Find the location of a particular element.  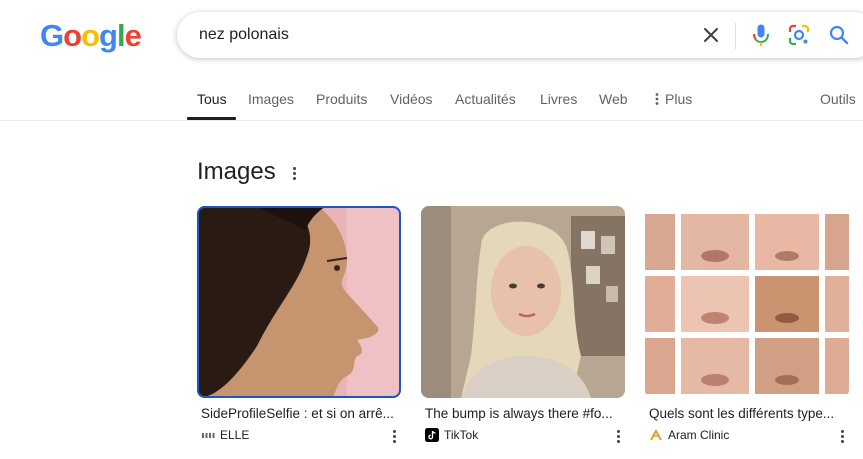

search-divider is located at coordinates (735, 36).